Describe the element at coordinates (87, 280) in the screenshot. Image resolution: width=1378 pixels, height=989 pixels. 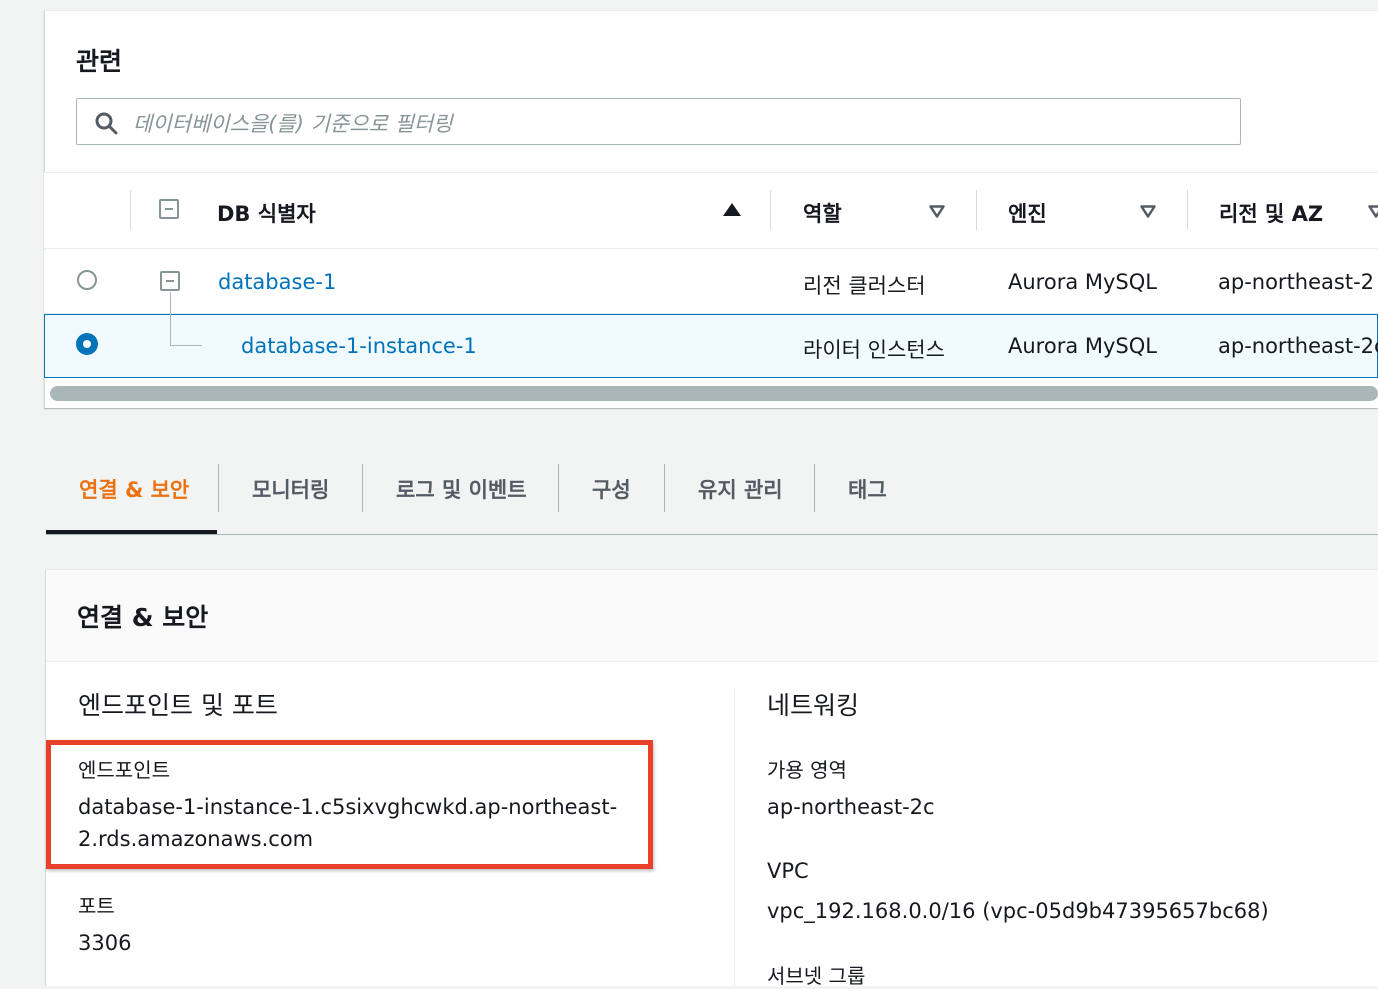
I see `row-radio` at that location.